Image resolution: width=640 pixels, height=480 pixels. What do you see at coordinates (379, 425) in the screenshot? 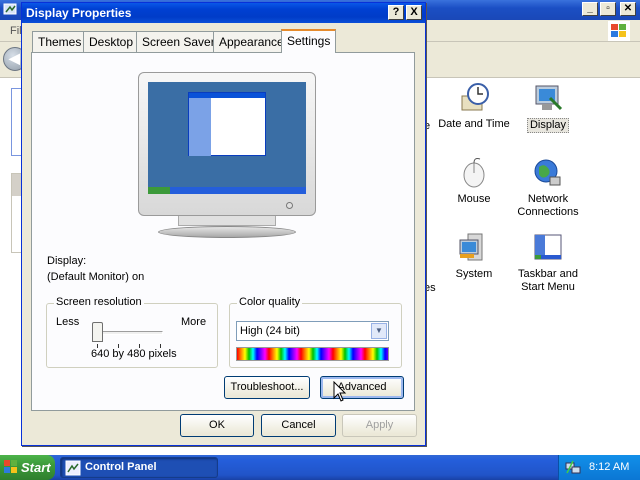
I see `apply-button: Apply` at bounding box center [379, 425].